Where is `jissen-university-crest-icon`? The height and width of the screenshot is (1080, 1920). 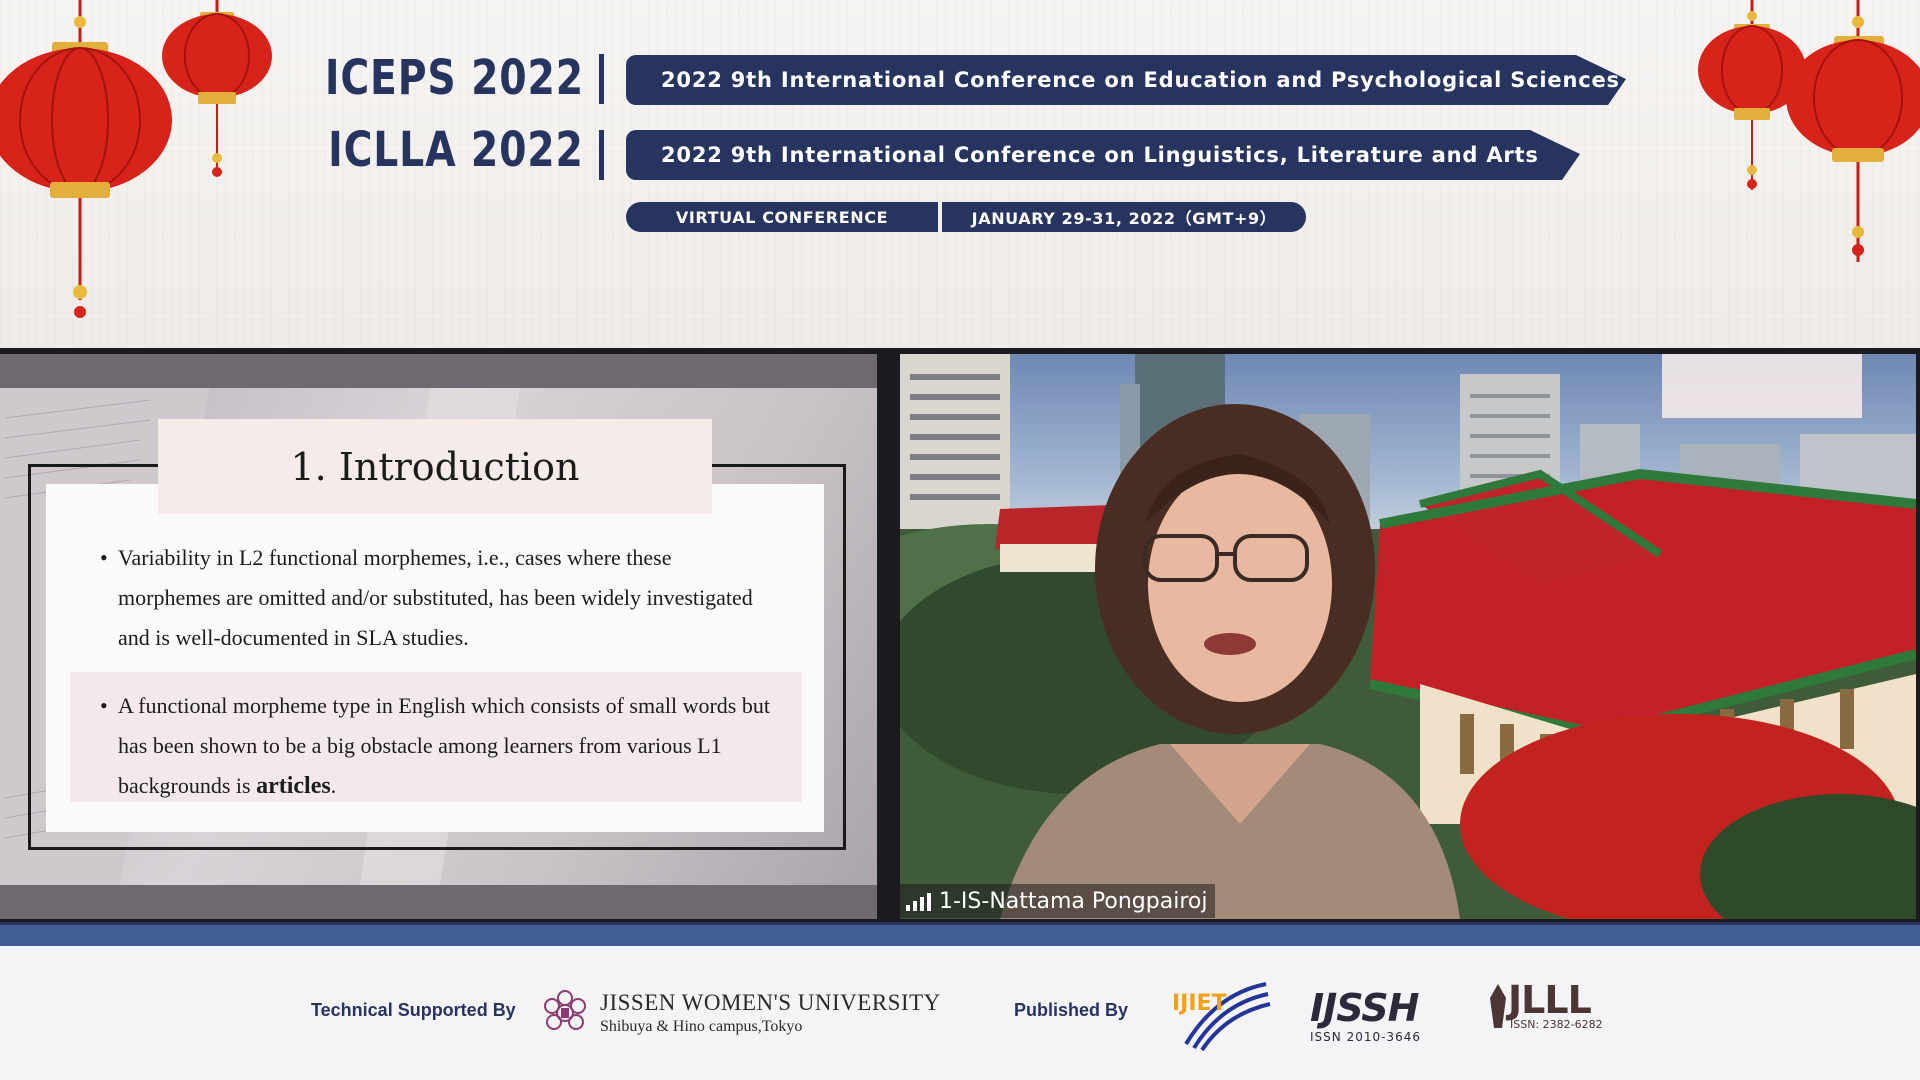
jissen-university-crest-icon is located at coordinates (565, 1010).